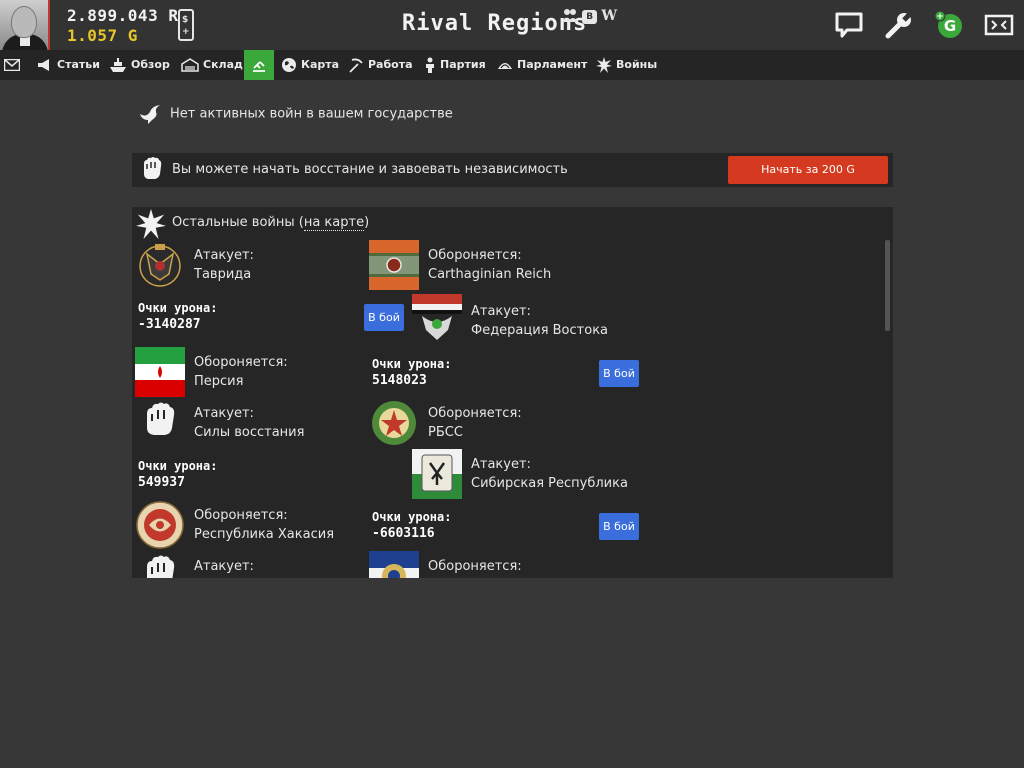 This screenshot has width=1024, height=768. Describe the element at coordinates (150, 64) in the screenshot. I see `menu-label-overview: Обзор` at that location.